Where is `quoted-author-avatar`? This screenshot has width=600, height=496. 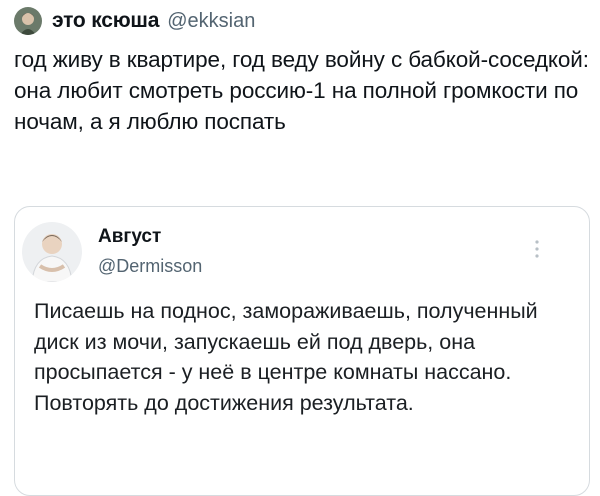 quoted-author-avatar is located at coordinates (52, 252).